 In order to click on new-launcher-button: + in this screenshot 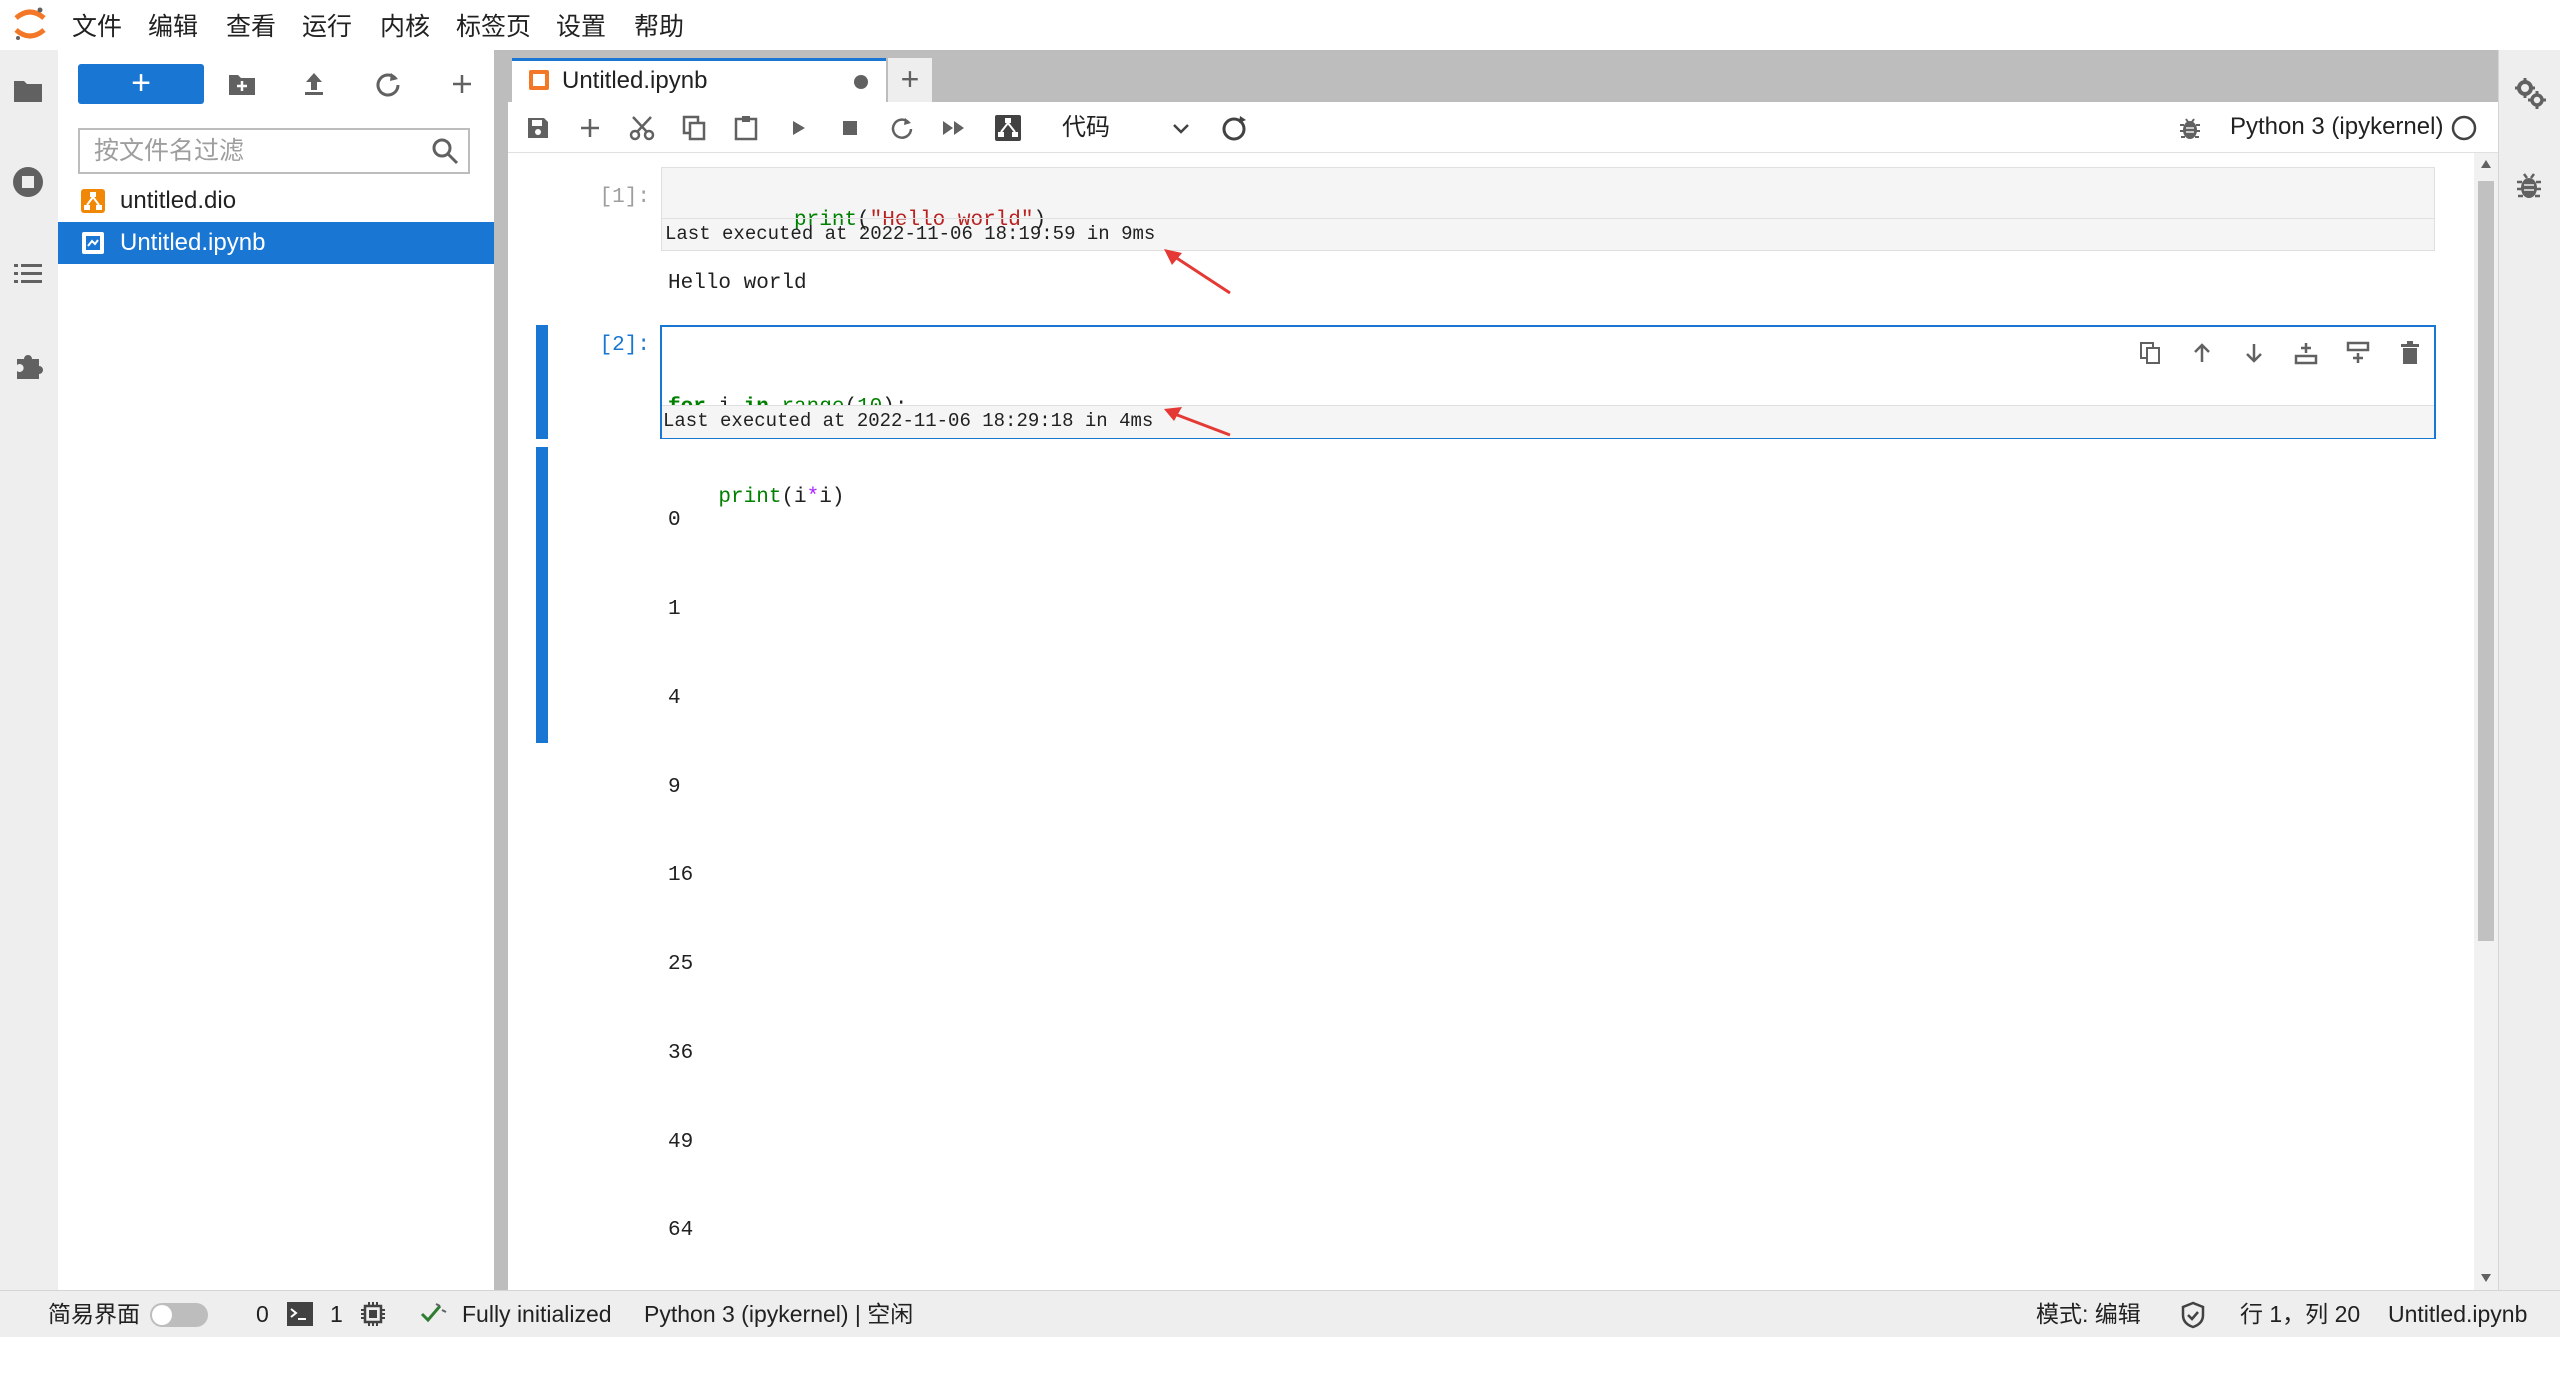, I will do `click(141, 84)`.